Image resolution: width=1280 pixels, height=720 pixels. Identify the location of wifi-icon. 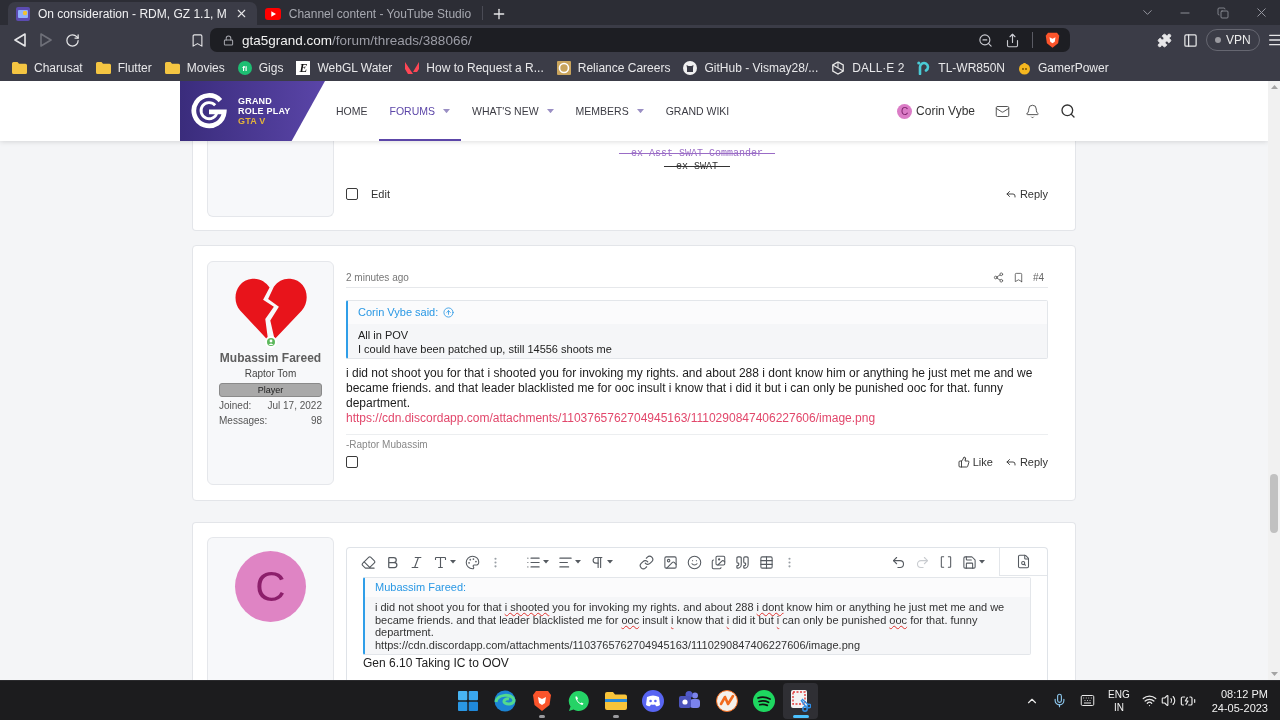
(1149, 700).